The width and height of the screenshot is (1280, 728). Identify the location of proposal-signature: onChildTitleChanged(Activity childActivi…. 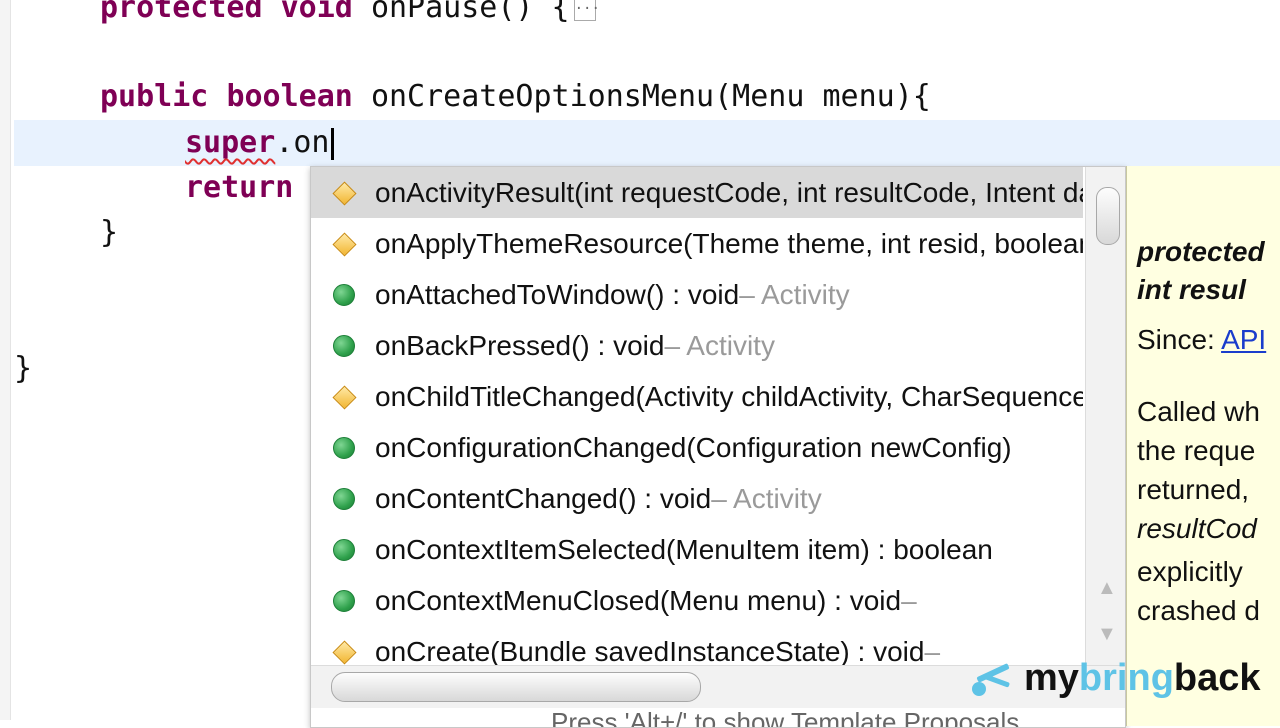
(729, 396).